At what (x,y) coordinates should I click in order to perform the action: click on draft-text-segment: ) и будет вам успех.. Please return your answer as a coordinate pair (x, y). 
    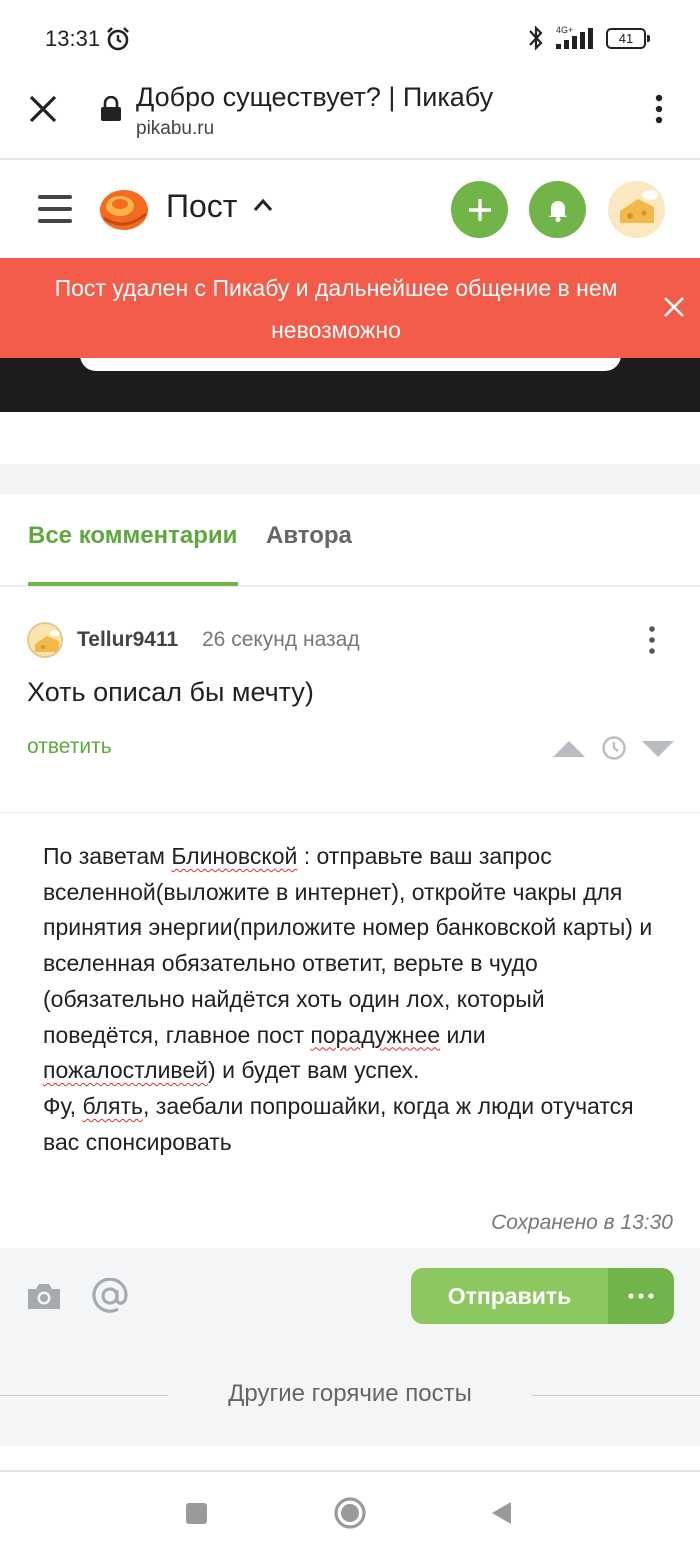
    Looking at the image, I should click on (314, 1070).